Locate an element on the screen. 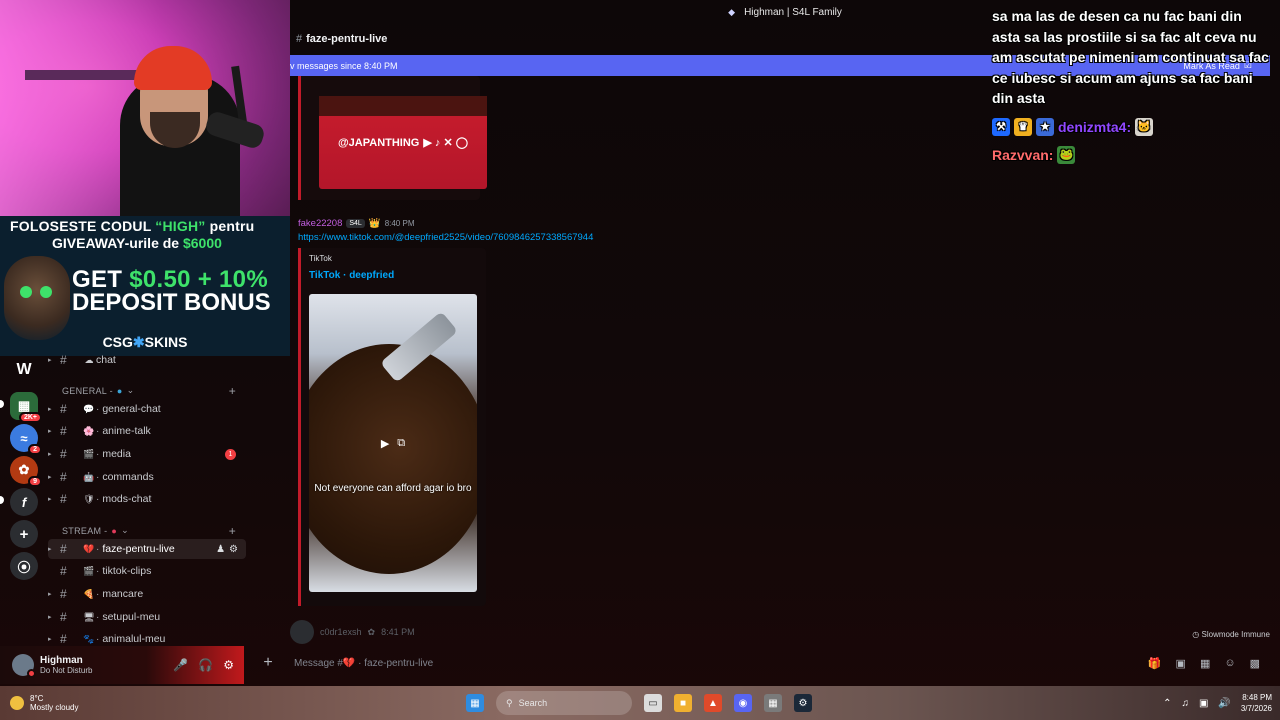 The image size is (1280, 720). server-fire-icon: ✿ 9 is located at coordinates (26, 471).